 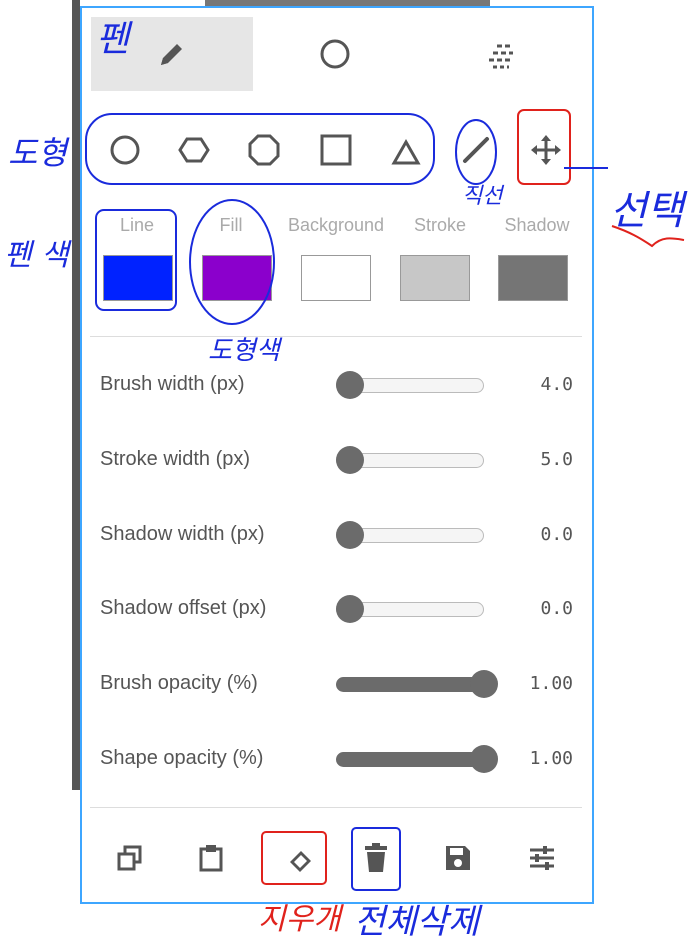 I want to click on circle-outline-icon, so click(x=335, y=54).